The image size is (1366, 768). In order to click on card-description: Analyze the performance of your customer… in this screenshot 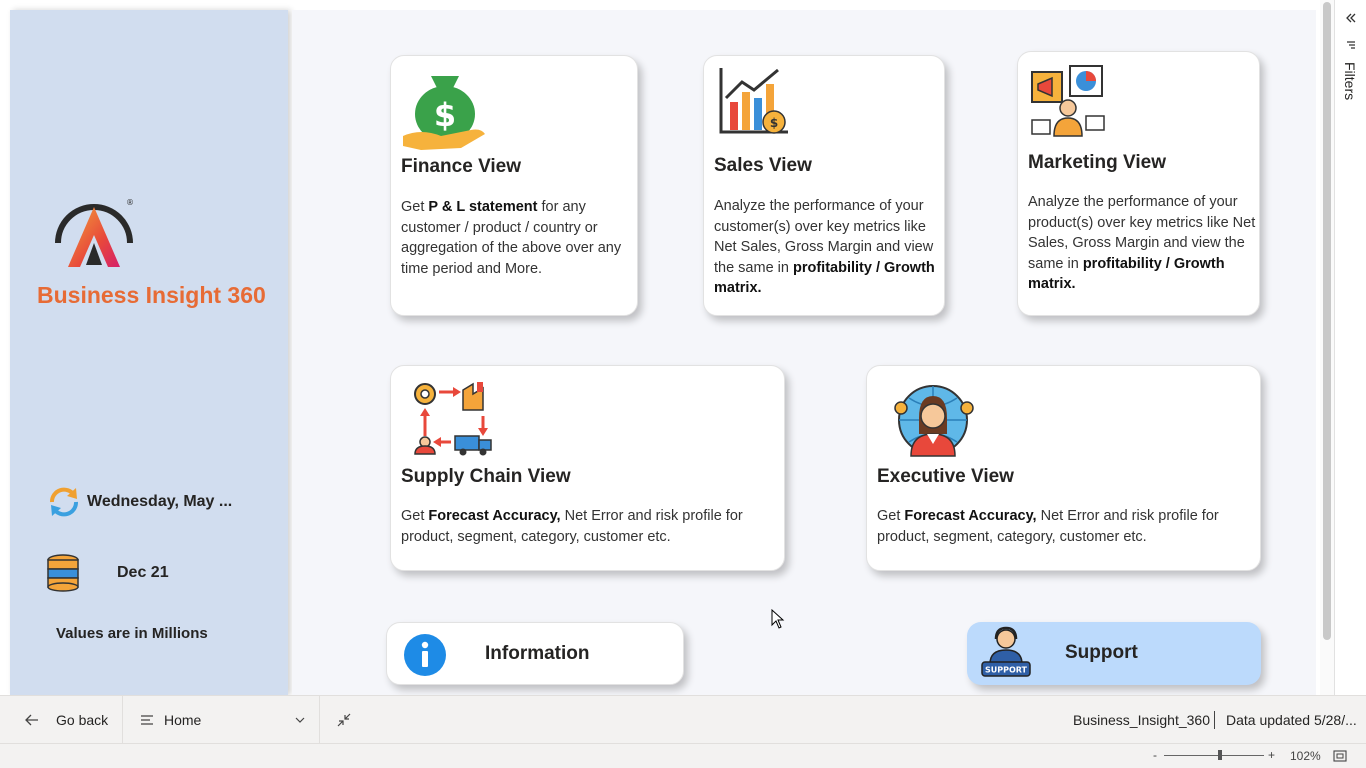, I will do `click(827, 247)`.